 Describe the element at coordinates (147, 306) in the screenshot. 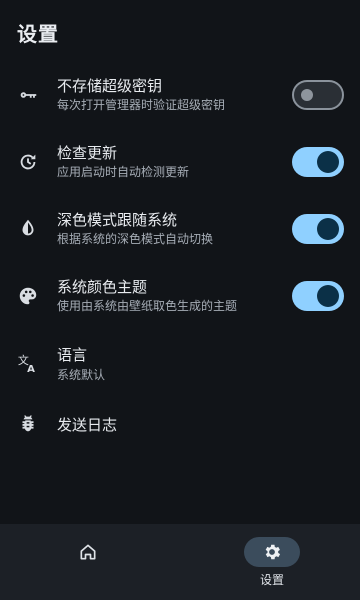

I see `setting-subtitle: 使用由系统由壁纸取色生成的主题` at that location.